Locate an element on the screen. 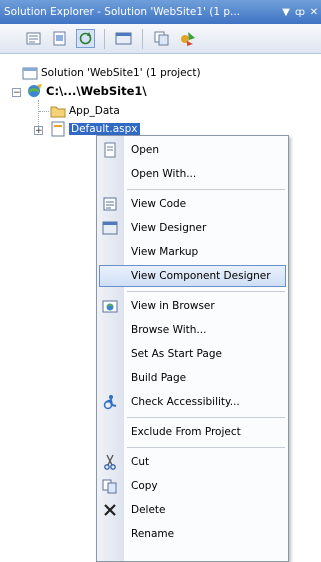  solution-explorer-toolbar is located at coordinates (160, 39).